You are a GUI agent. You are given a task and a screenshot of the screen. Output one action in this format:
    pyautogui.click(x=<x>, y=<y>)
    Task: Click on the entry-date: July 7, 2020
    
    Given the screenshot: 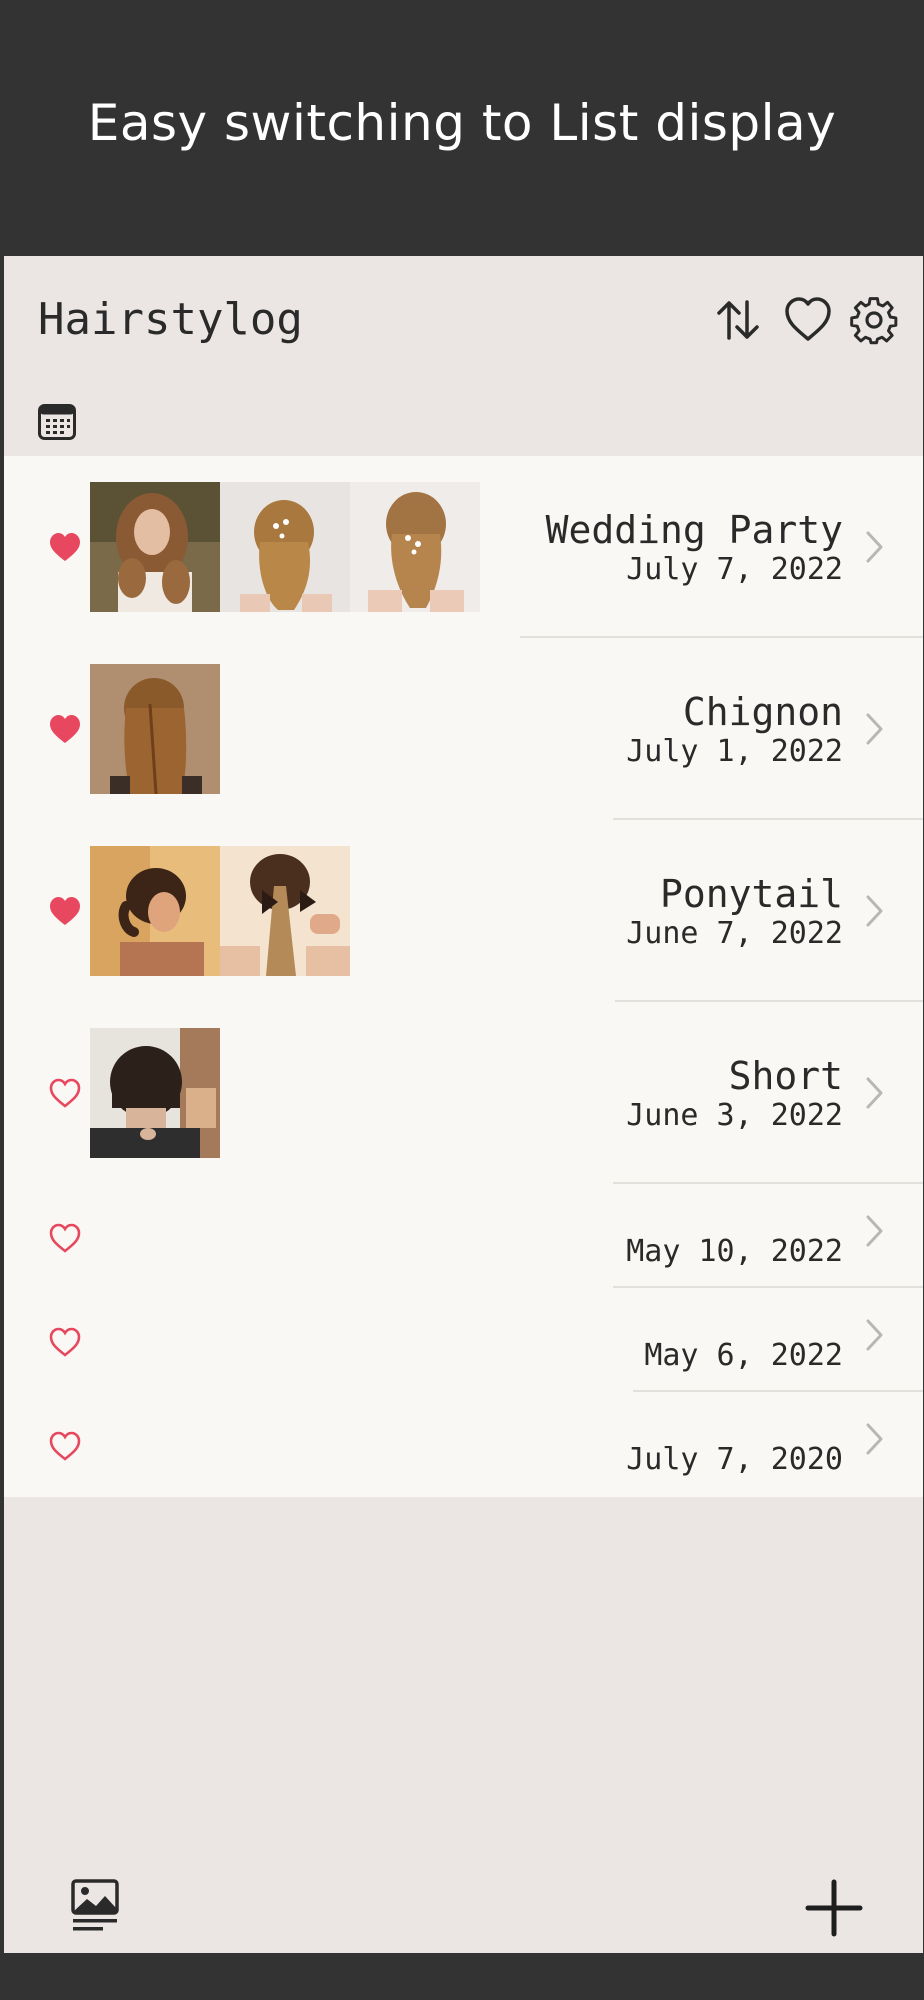 What is the action you would take?
    pyautogui.click(x=734, y=1459)
    